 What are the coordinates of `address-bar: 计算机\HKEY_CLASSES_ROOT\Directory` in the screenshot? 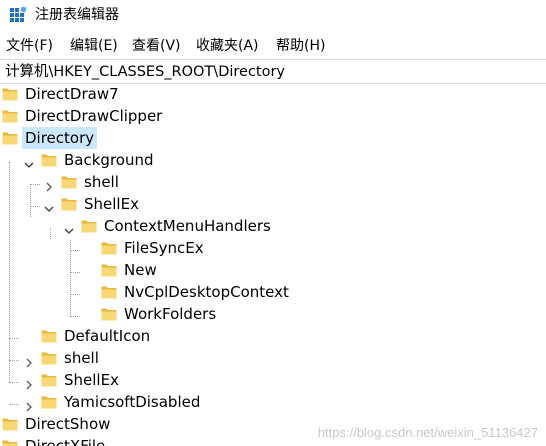 It's located at (273, 71).